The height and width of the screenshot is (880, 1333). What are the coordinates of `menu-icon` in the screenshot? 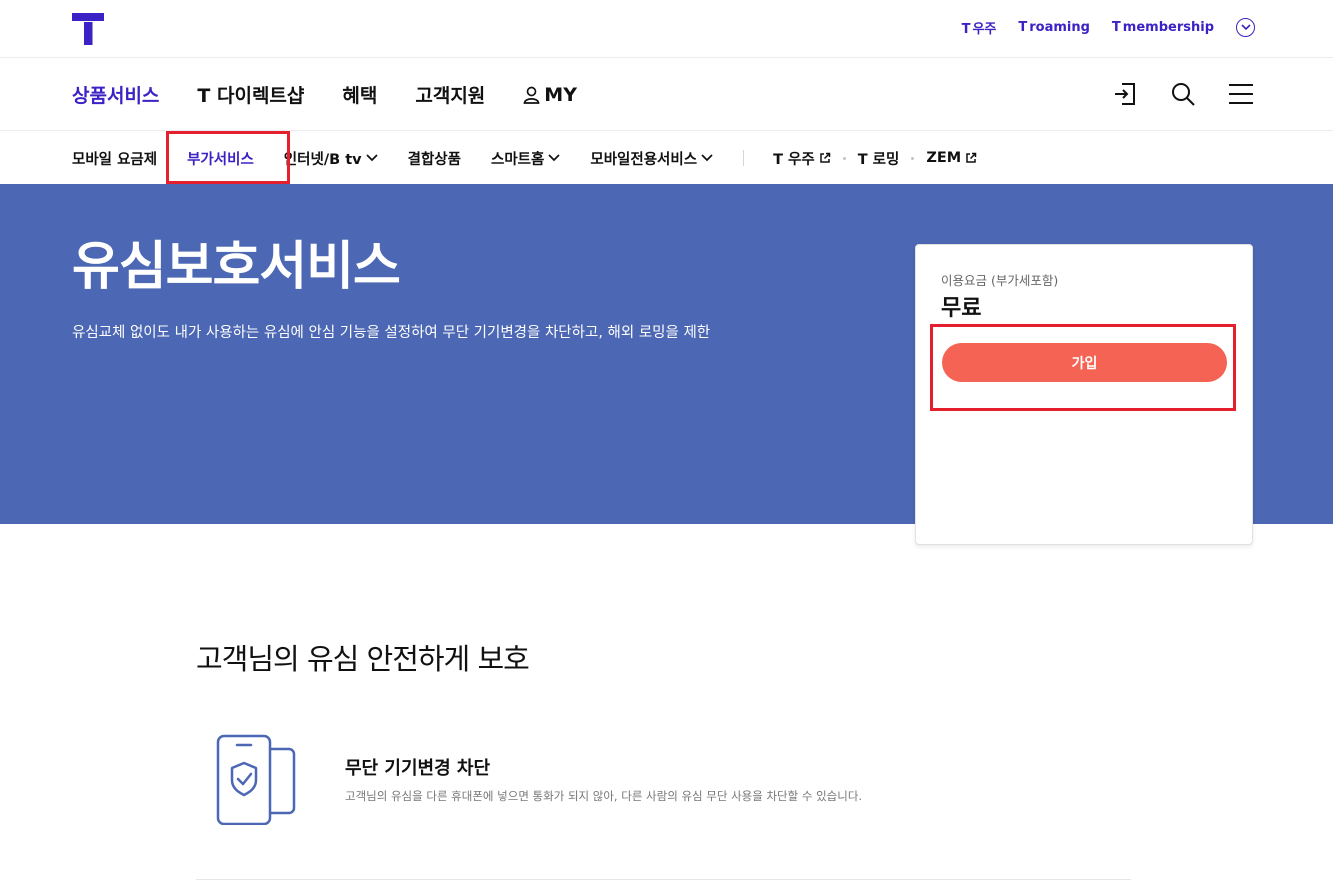 It's located at (1241, 94).